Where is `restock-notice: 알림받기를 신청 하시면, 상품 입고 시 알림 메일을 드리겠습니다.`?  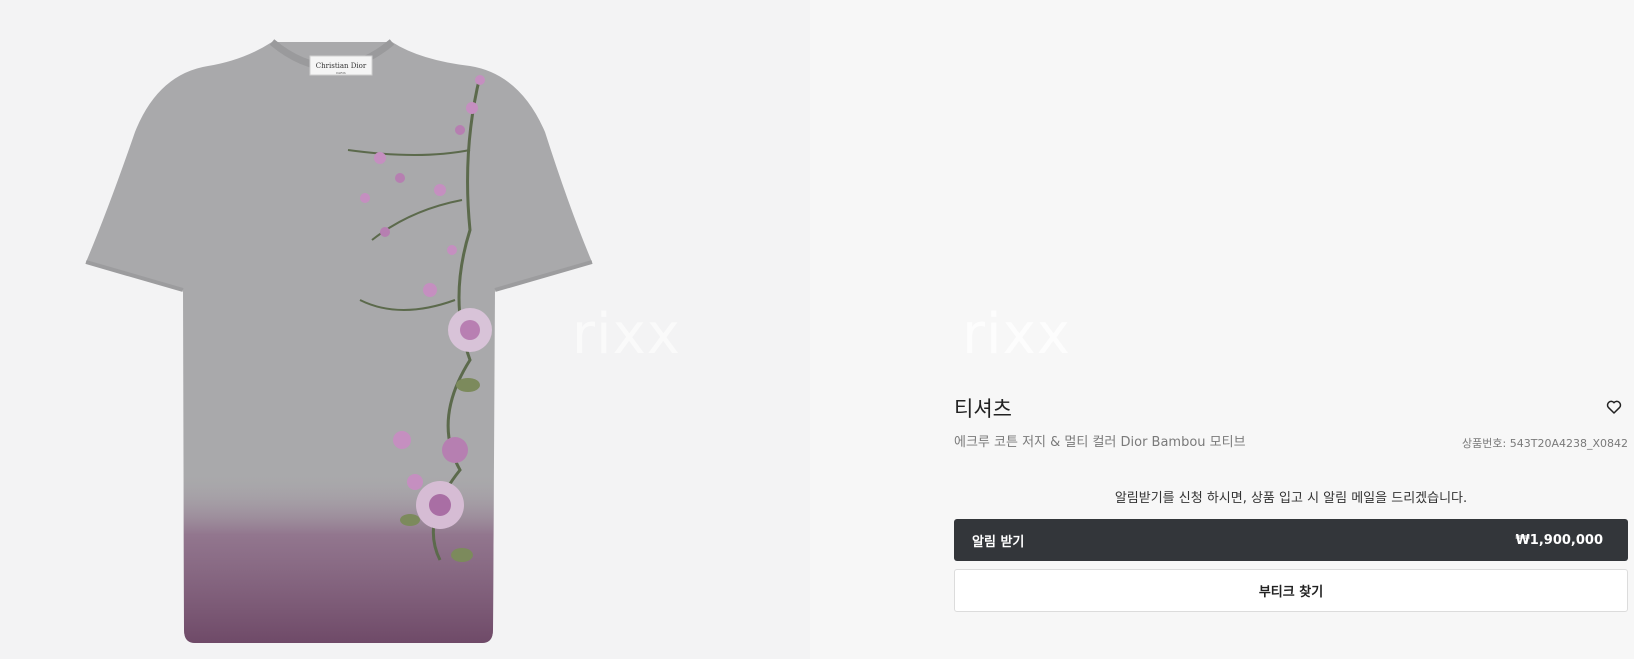
restock-notice: 알림받기를 신청 하시면, 상품 입고 시 알림 메일을 드리겠습니다. is located at coordinates (1291, 498).